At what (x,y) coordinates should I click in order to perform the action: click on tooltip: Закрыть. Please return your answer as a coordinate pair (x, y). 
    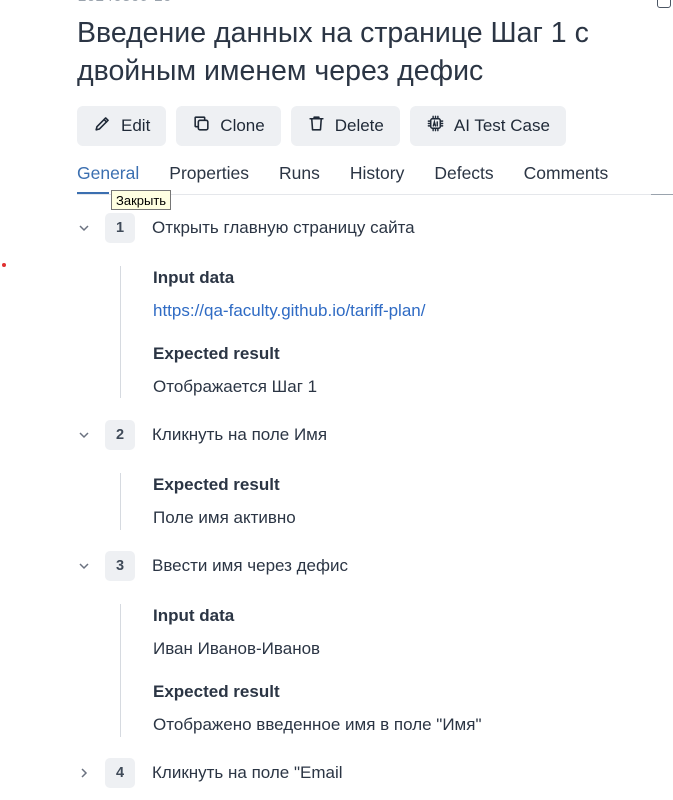
    Looking at the image, I should click on (141, 200).